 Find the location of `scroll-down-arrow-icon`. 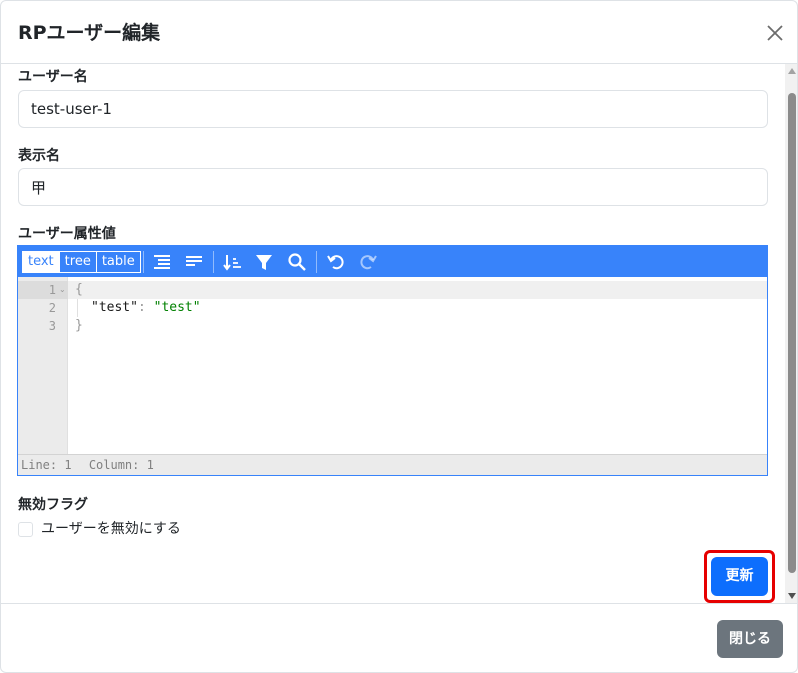

scroll-down-arrow-icon is located at coordinates (792, 596).